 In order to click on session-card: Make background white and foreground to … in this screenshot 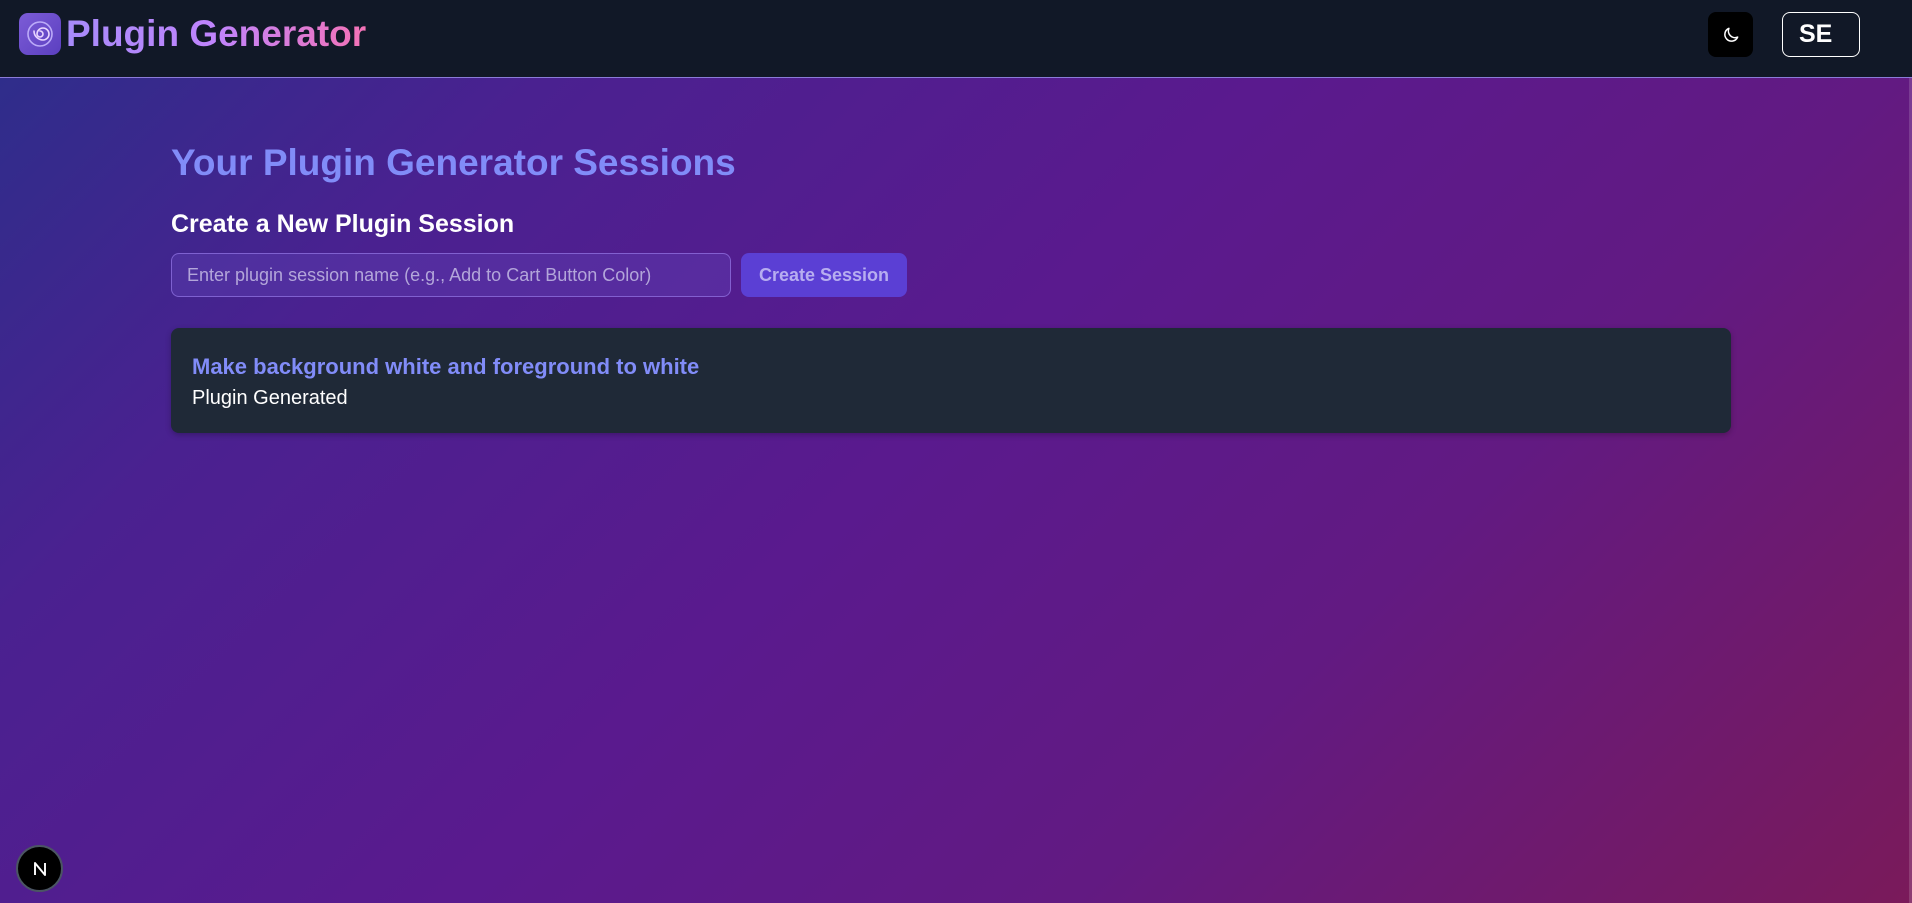, I will do `click(951, 380)`.